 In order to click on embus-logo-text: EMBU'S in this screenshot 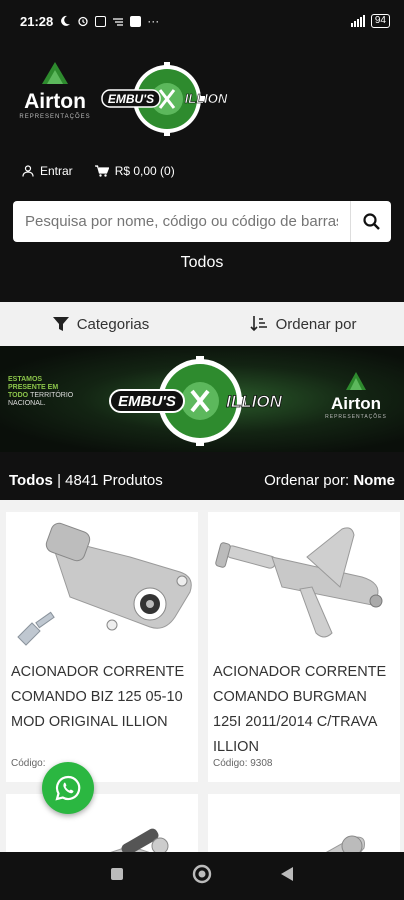, I will do `click(131, 99)`.